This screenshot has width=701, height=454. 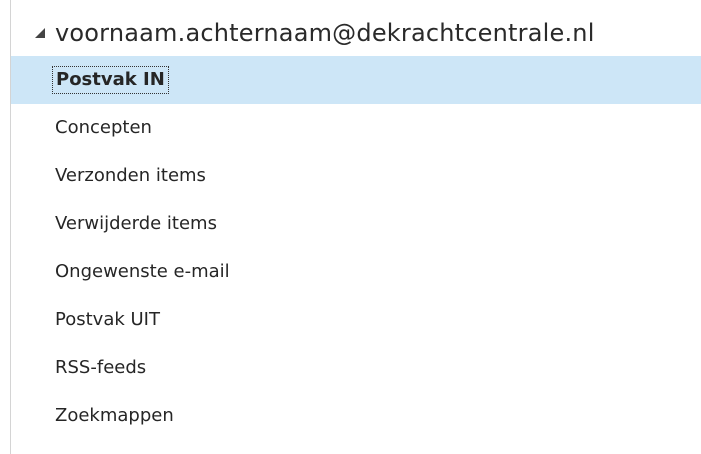 What do you see at coordinates (356, 80) in the screenshot?
I see `folder-item-postvak-in: Postvak IN` at bounding box center [356, 80].